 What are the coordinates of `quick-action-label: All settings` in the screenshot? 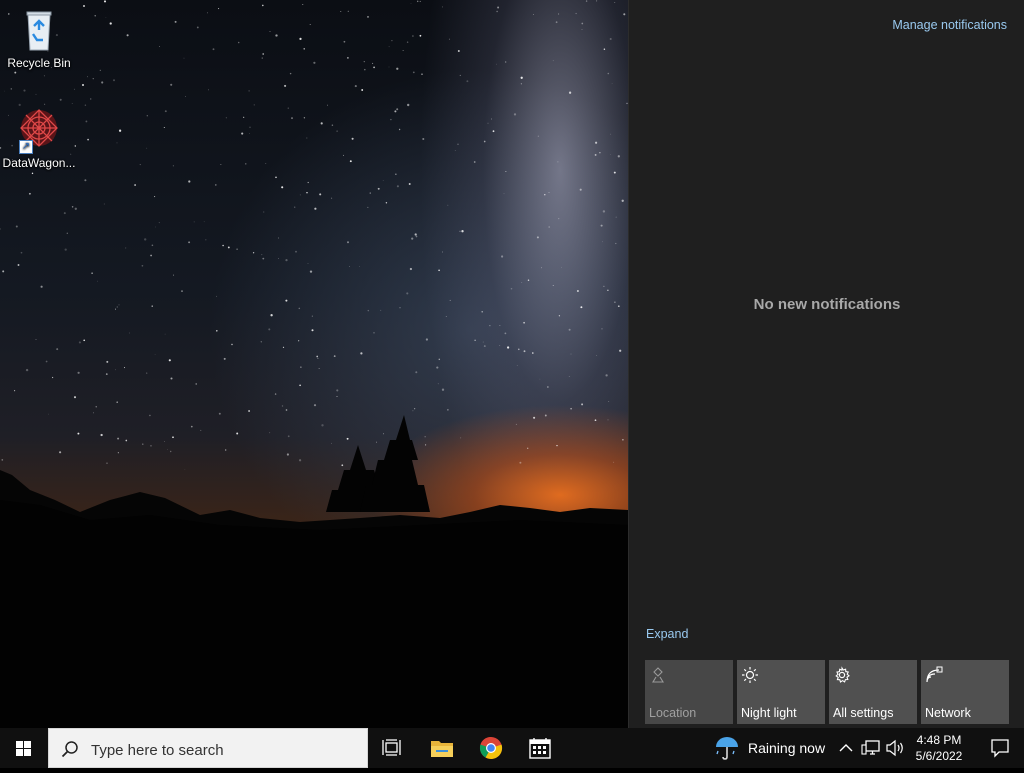 It's located at (863, 713).